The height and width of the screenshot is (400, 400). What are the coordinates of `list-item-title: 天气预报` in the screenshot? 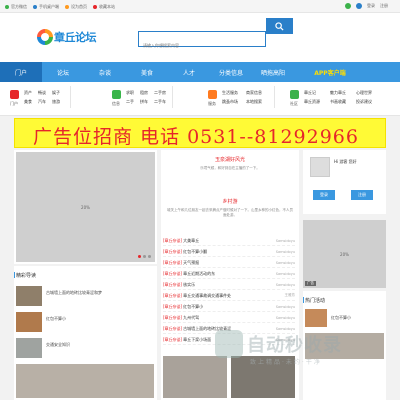 It's located at (229, 263).